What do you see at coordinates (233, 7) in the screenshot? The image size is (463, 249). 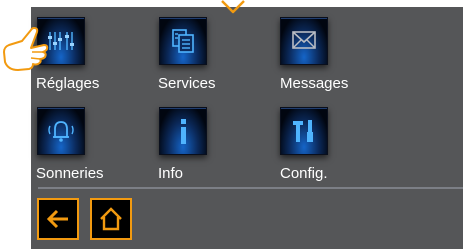 I see `scroll-up-indicator` at bounding box center [233, 7].